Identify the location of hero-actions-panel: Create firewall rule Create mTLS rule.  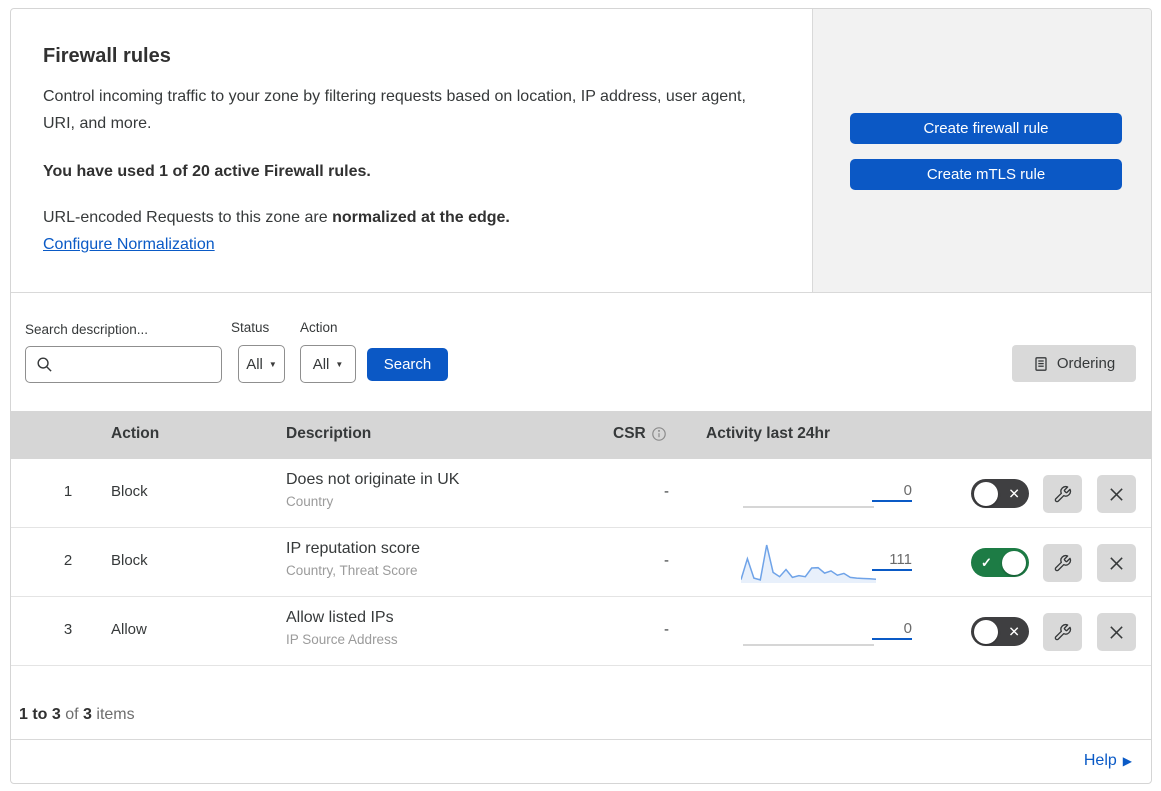
(981, 150).